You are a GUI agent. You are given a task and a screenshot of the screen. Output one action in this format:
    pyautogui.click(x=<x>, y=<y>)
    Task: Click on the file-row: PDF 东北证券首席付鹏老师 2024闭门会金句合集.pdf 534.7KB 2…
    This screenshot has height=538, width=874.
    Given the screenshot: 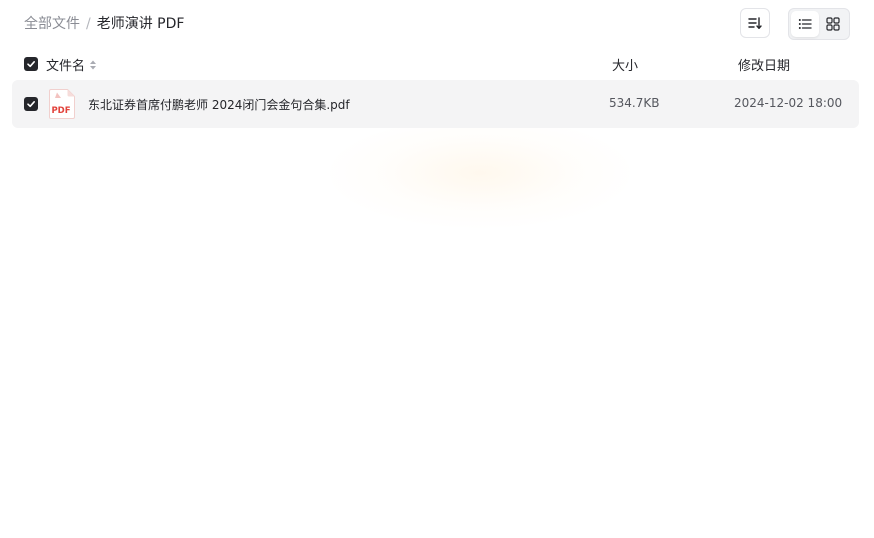 What is the action you would take?
    pyautogui.click(x=435, y=104)
    